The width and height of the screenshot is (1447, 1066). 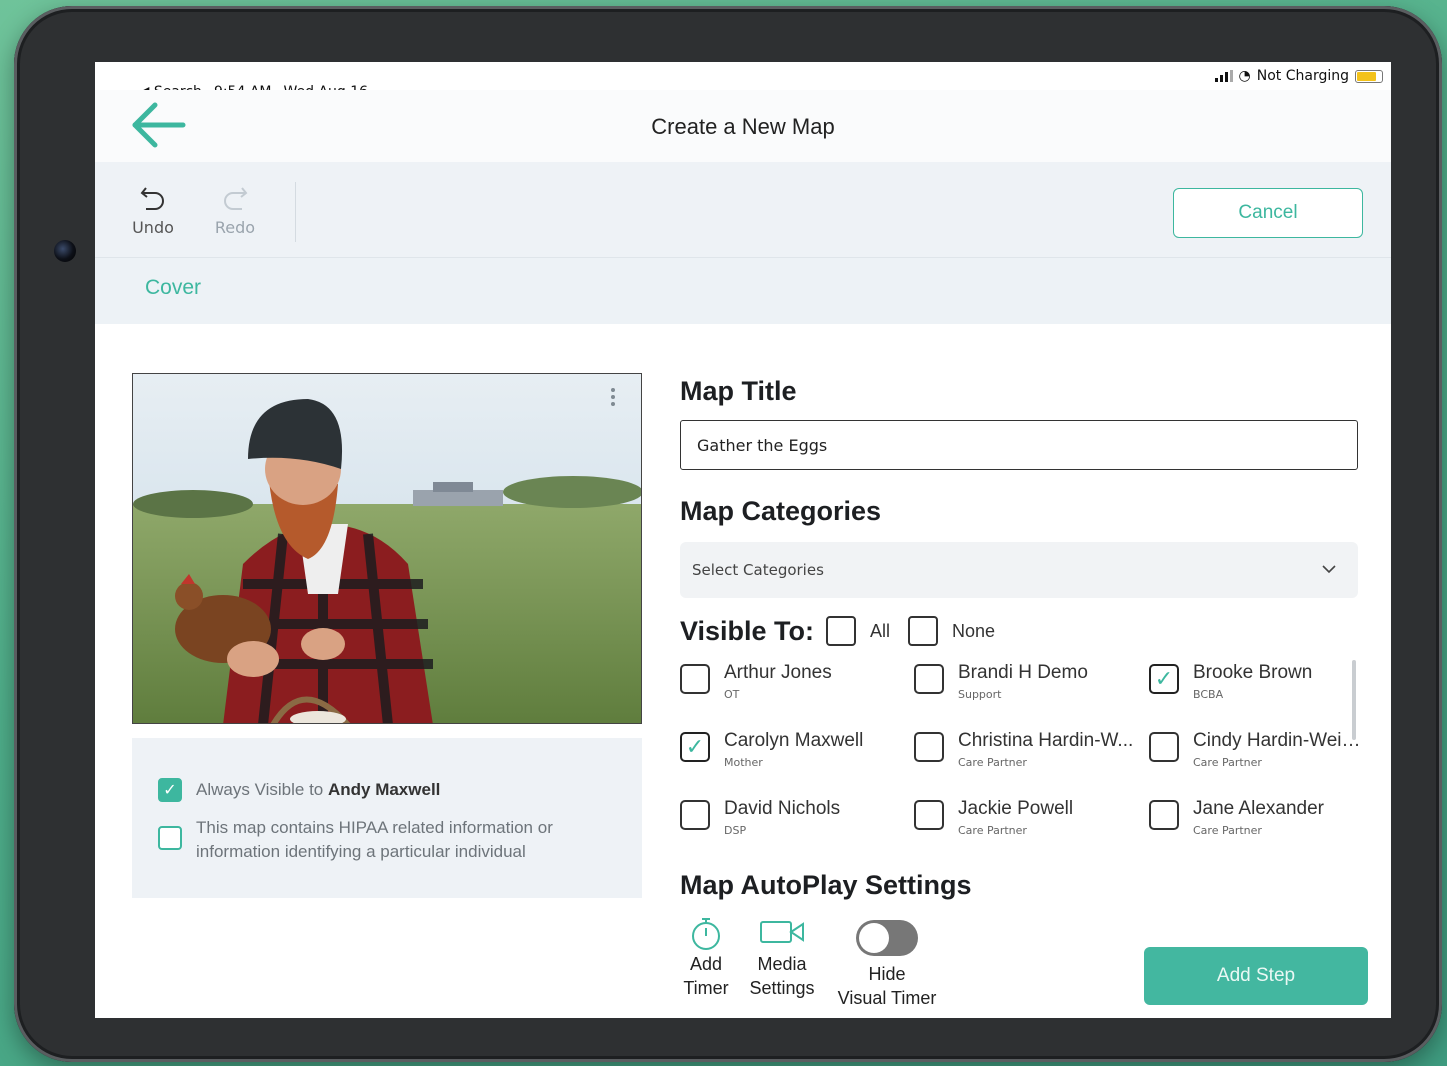 I want to click on cover-image, so click(x=387, y=548).